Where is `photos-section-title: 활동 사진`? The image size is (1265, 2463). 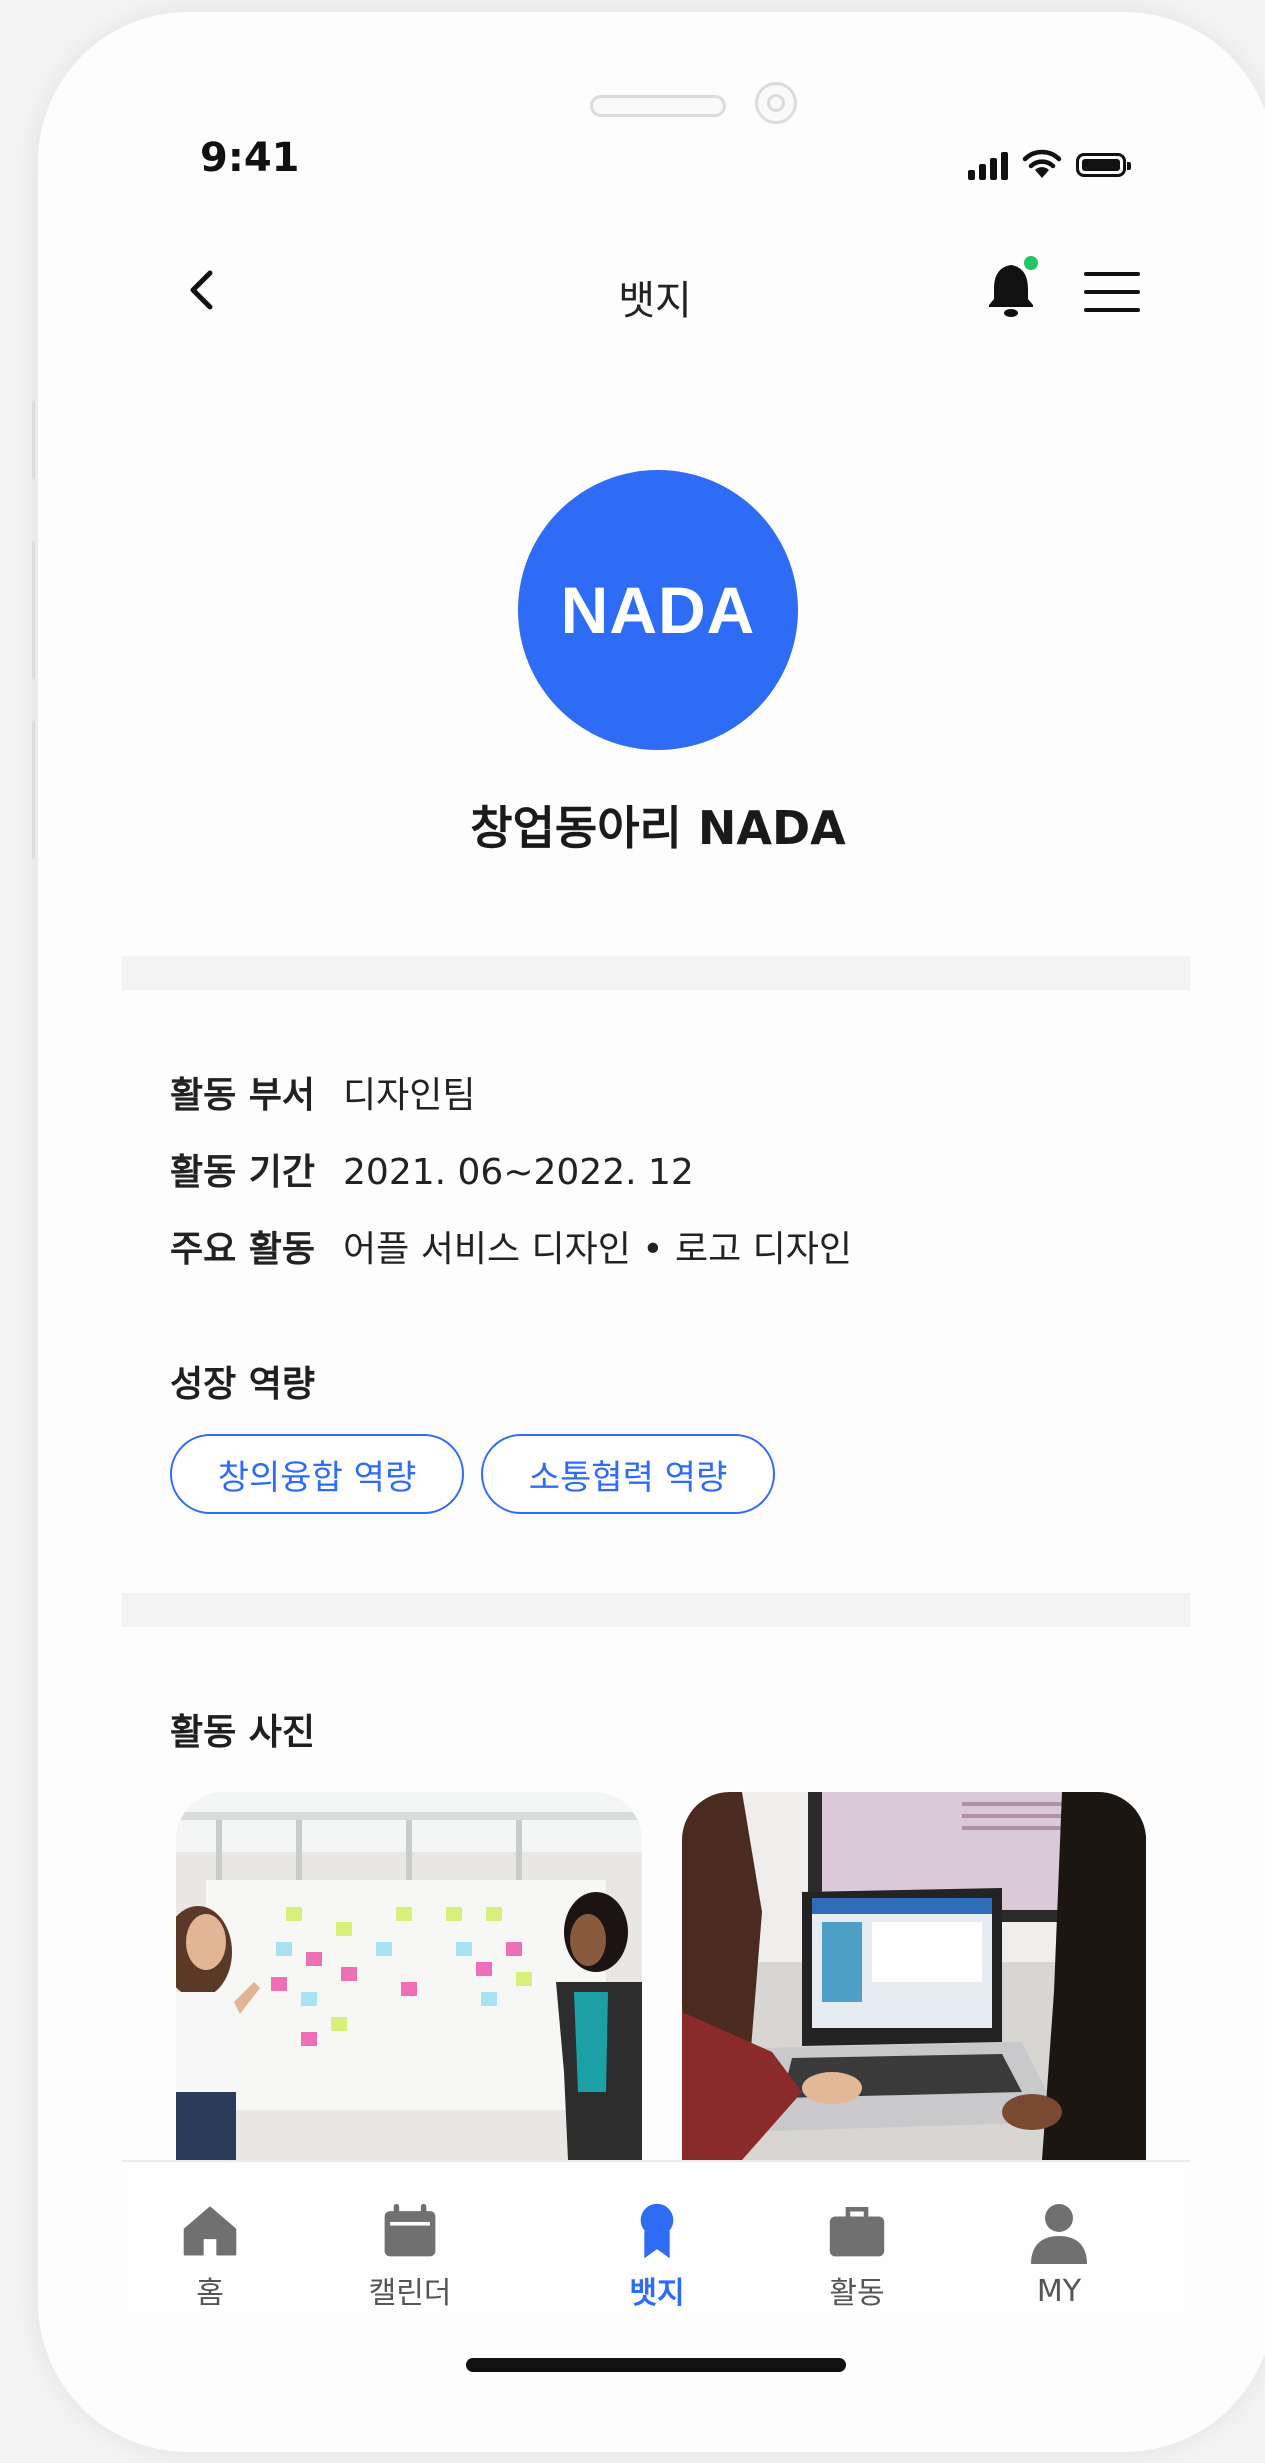
photos-section-title: 활동 사진 is located at coordinates (243, 1732).